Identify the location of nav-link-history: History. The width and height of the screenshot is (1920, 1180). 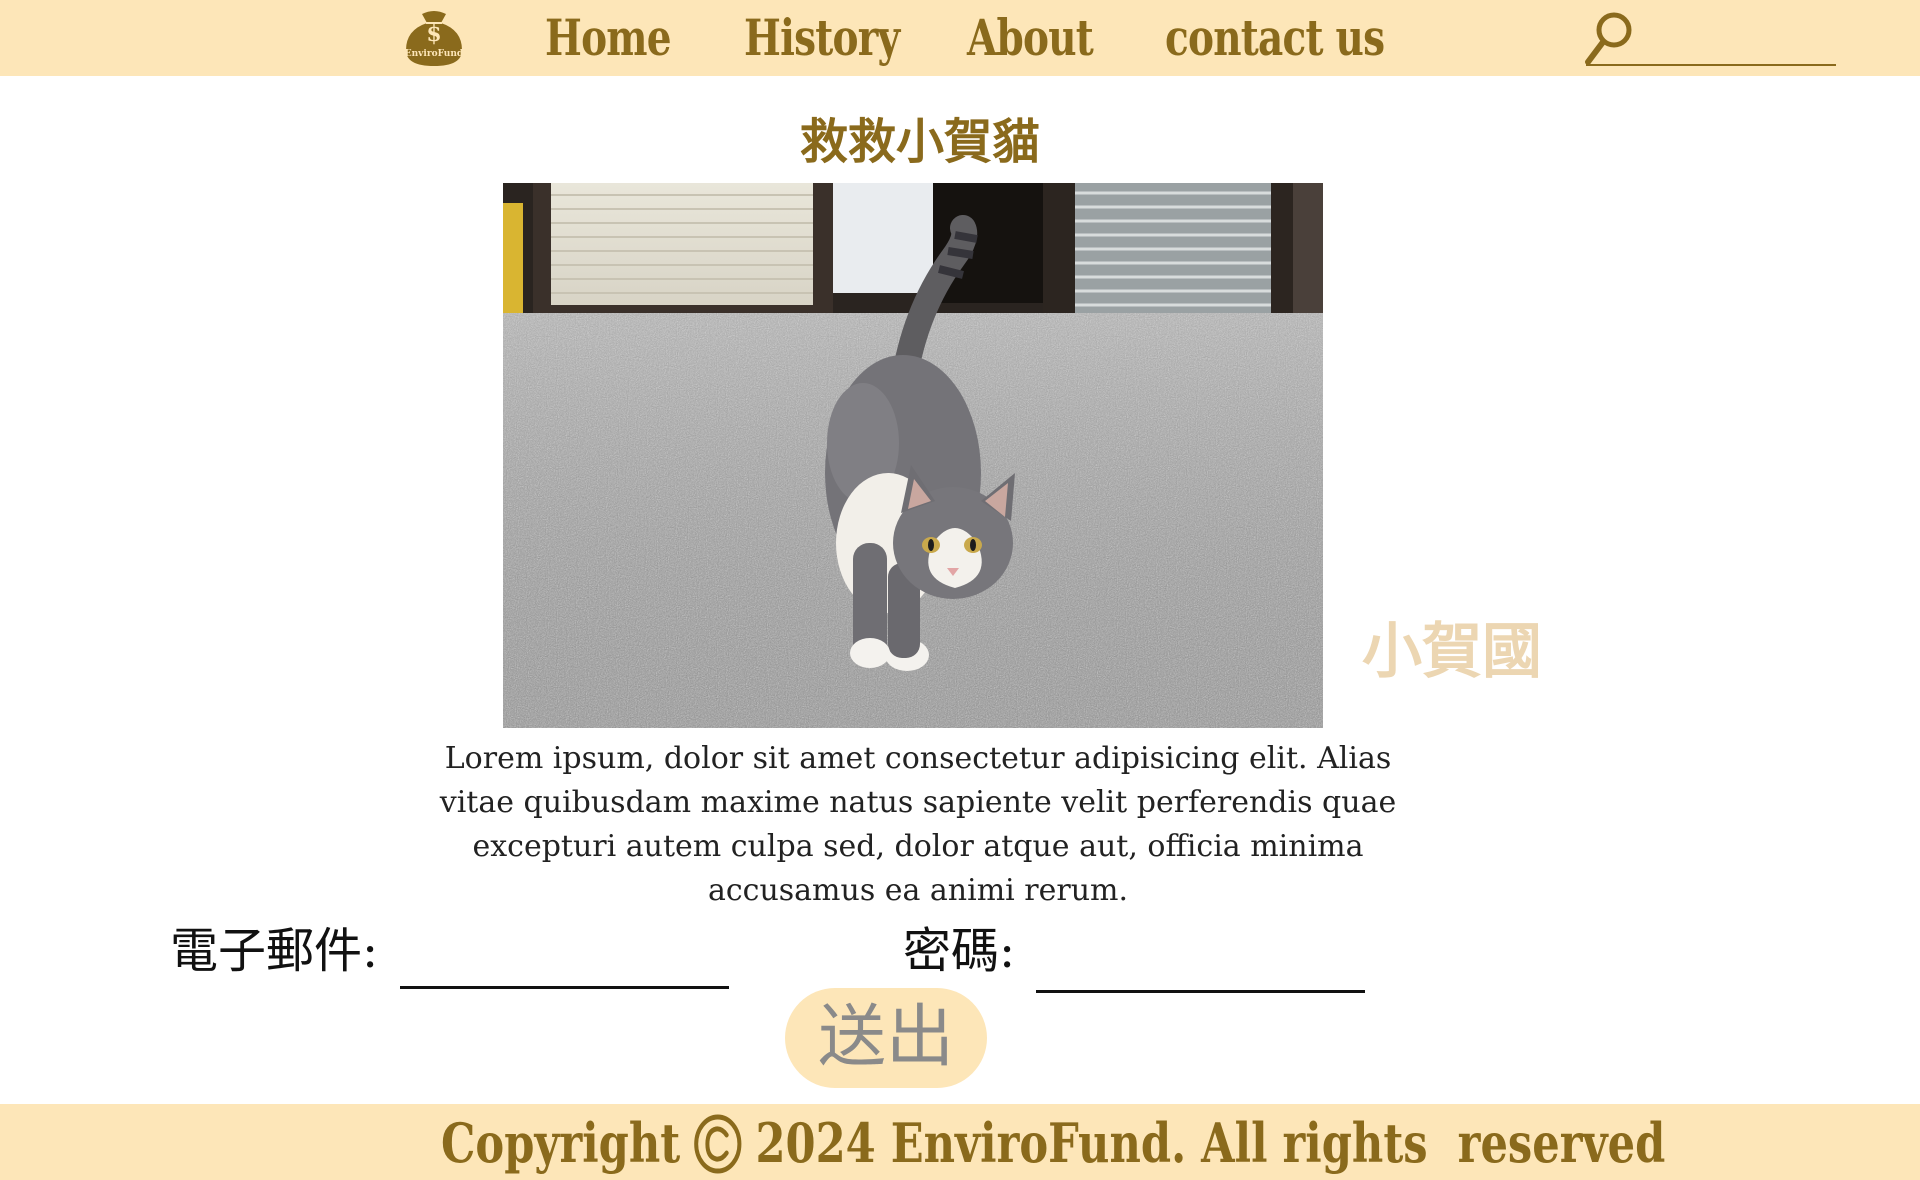
(822, 38).